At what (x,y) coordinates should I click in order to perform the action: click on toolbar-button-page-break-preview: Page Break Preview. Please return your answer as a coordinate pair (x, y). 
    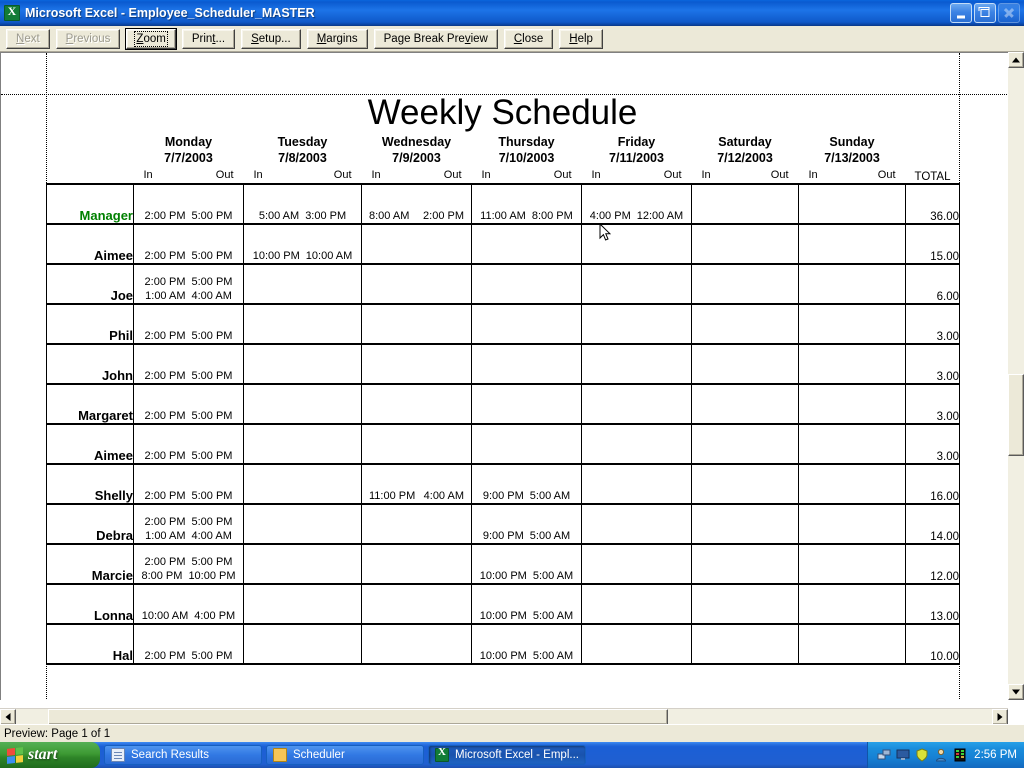
    Looking at the image, I should click on (435, 38).